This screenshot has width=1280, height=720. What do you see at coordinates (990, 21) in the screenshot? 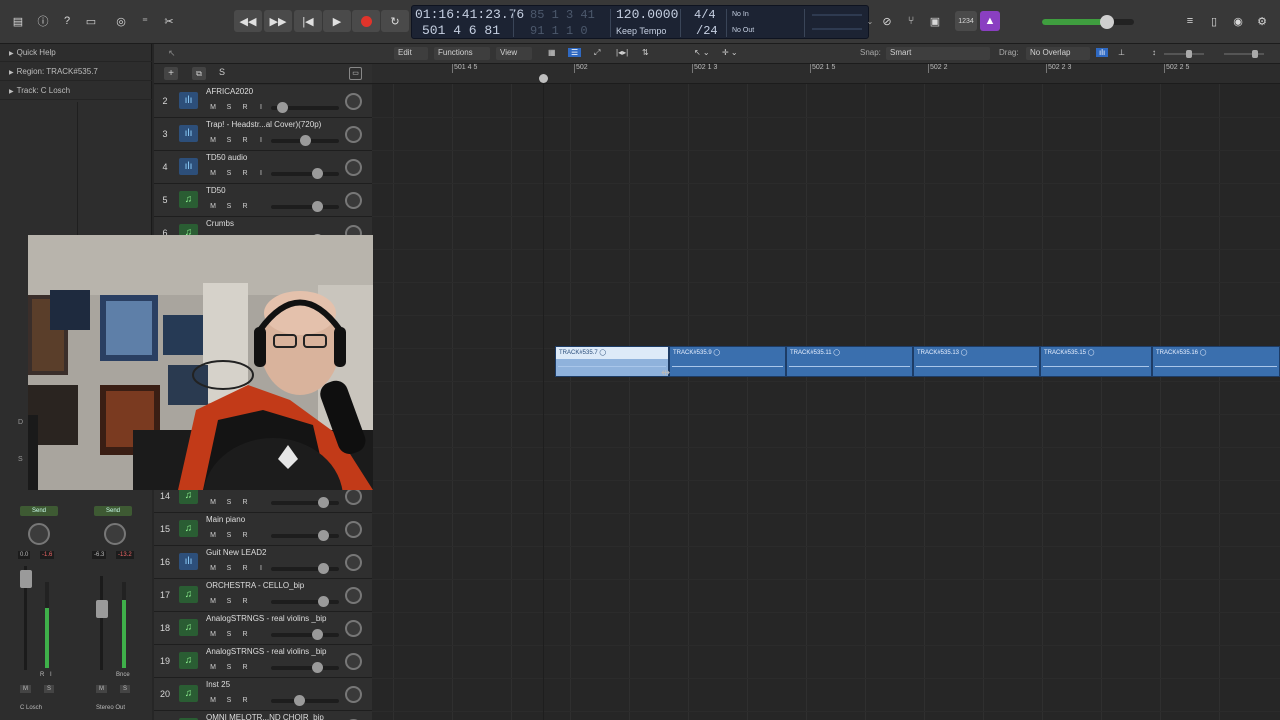
I see `metronome-icon: ▲` at bounding box center [990, 21].